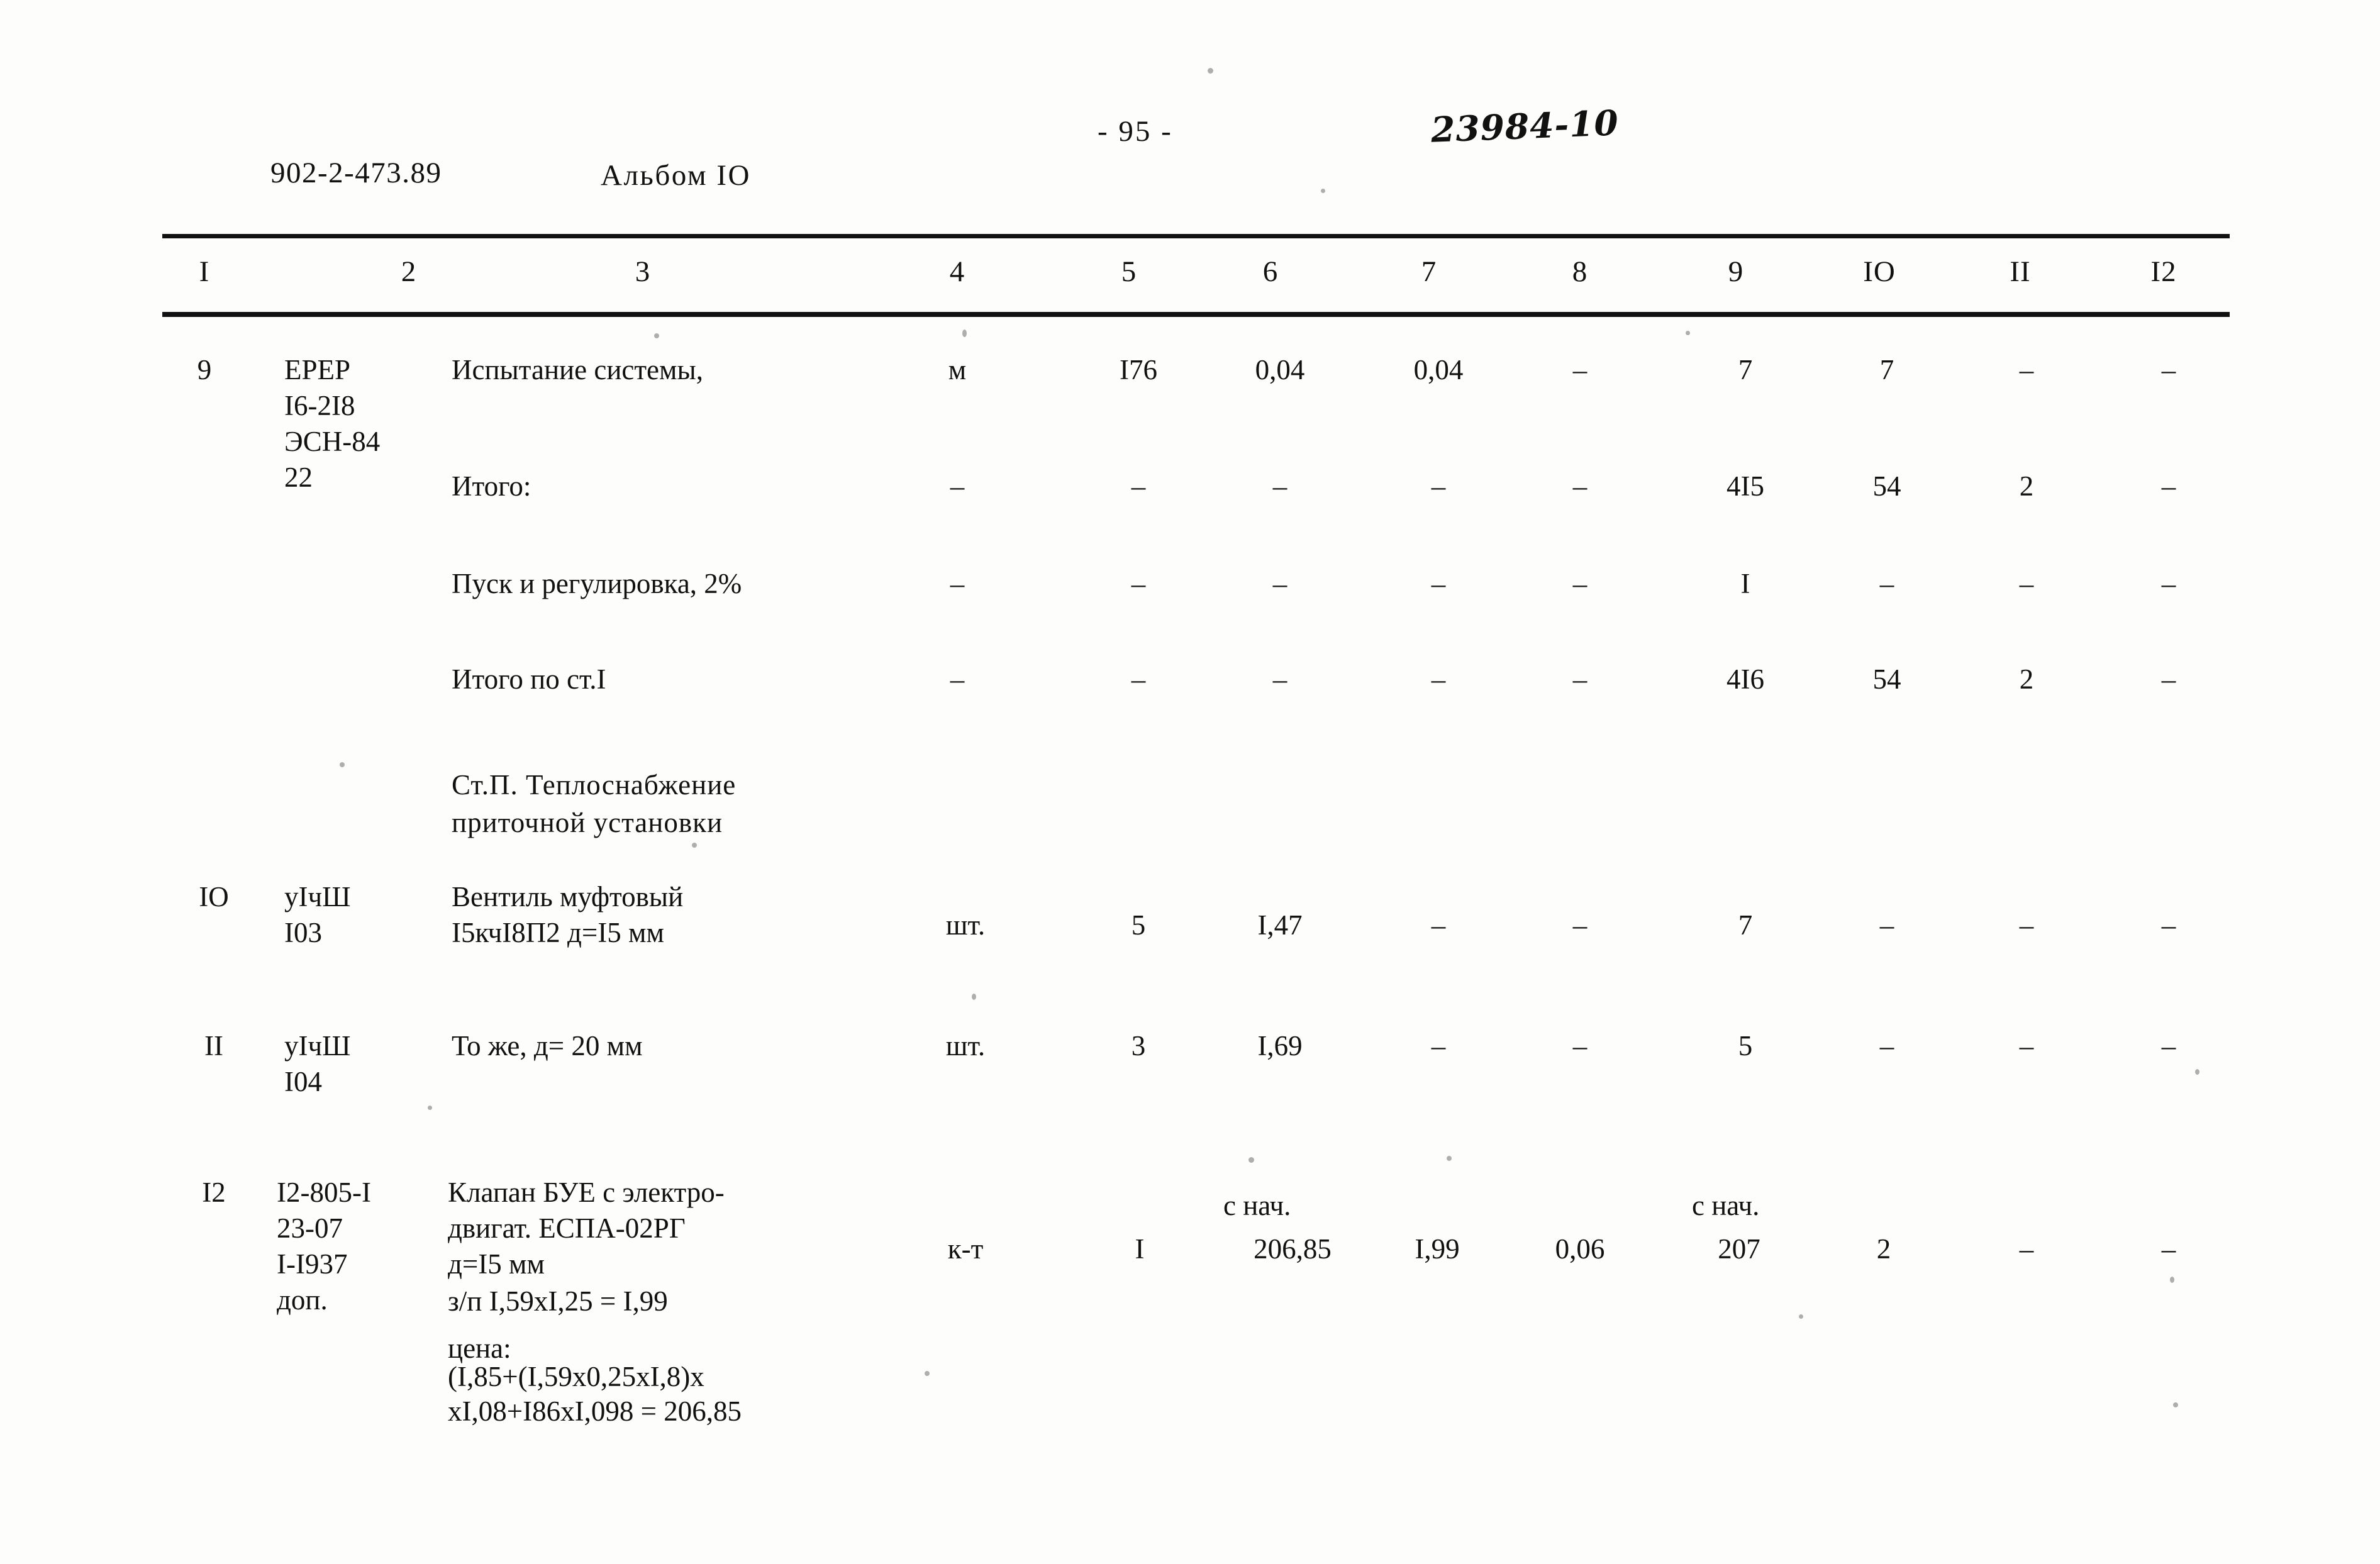 This screenshot has height=1564, width=2380. What do you see at coordinates (1280, 1046) in the screenshot?
I see `table-row: I,69` at bounding box center [1280, 1046].